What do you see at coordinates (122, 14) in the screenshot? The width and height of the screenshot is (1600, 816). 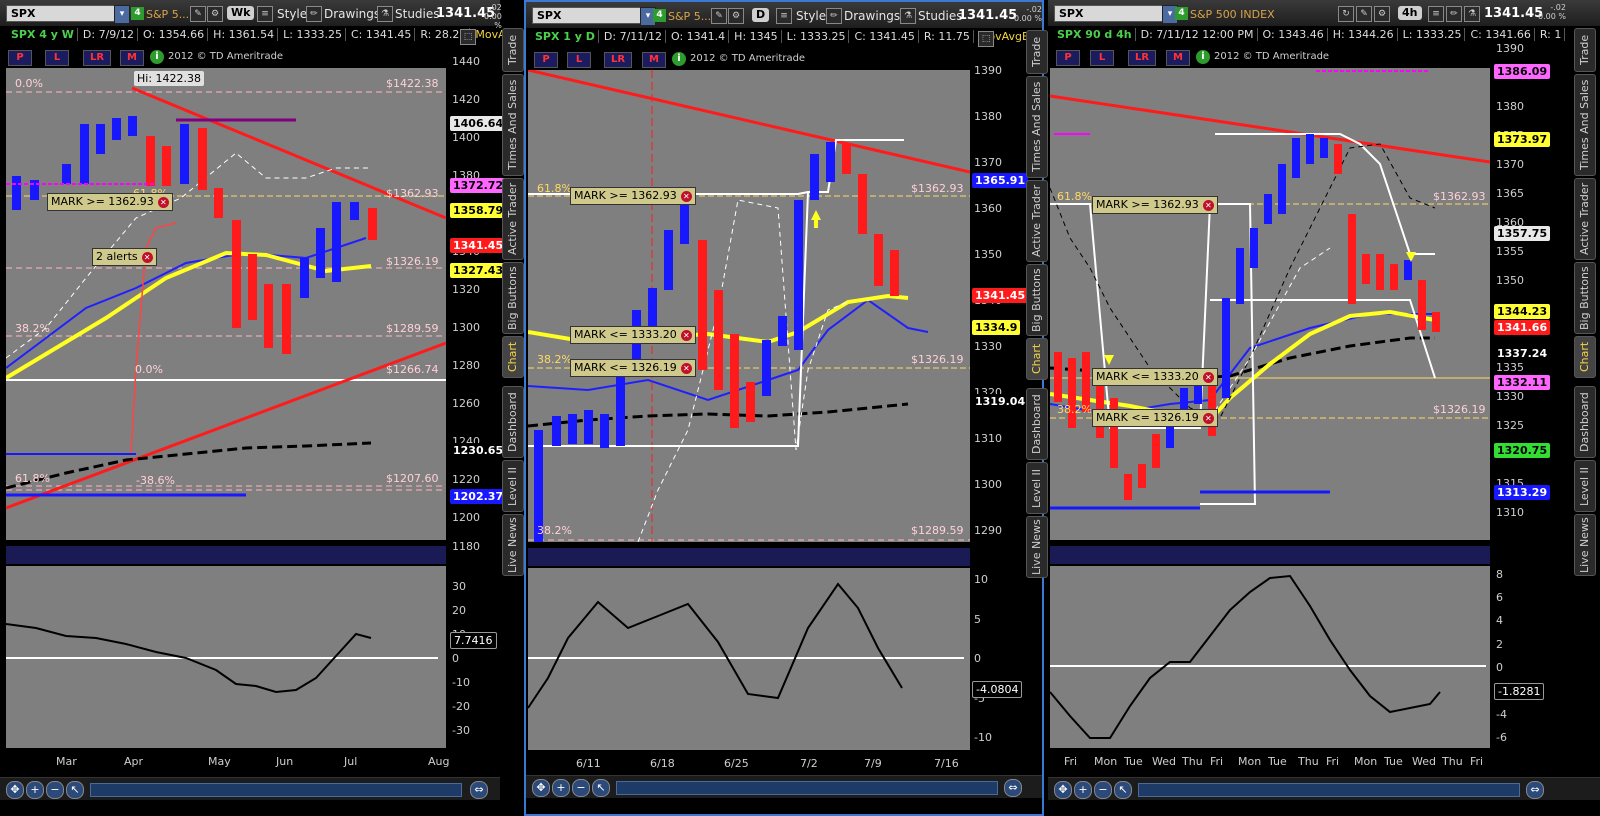 I see `symbol-dropdown-icon: ▾` at bounding box center [122, 14].